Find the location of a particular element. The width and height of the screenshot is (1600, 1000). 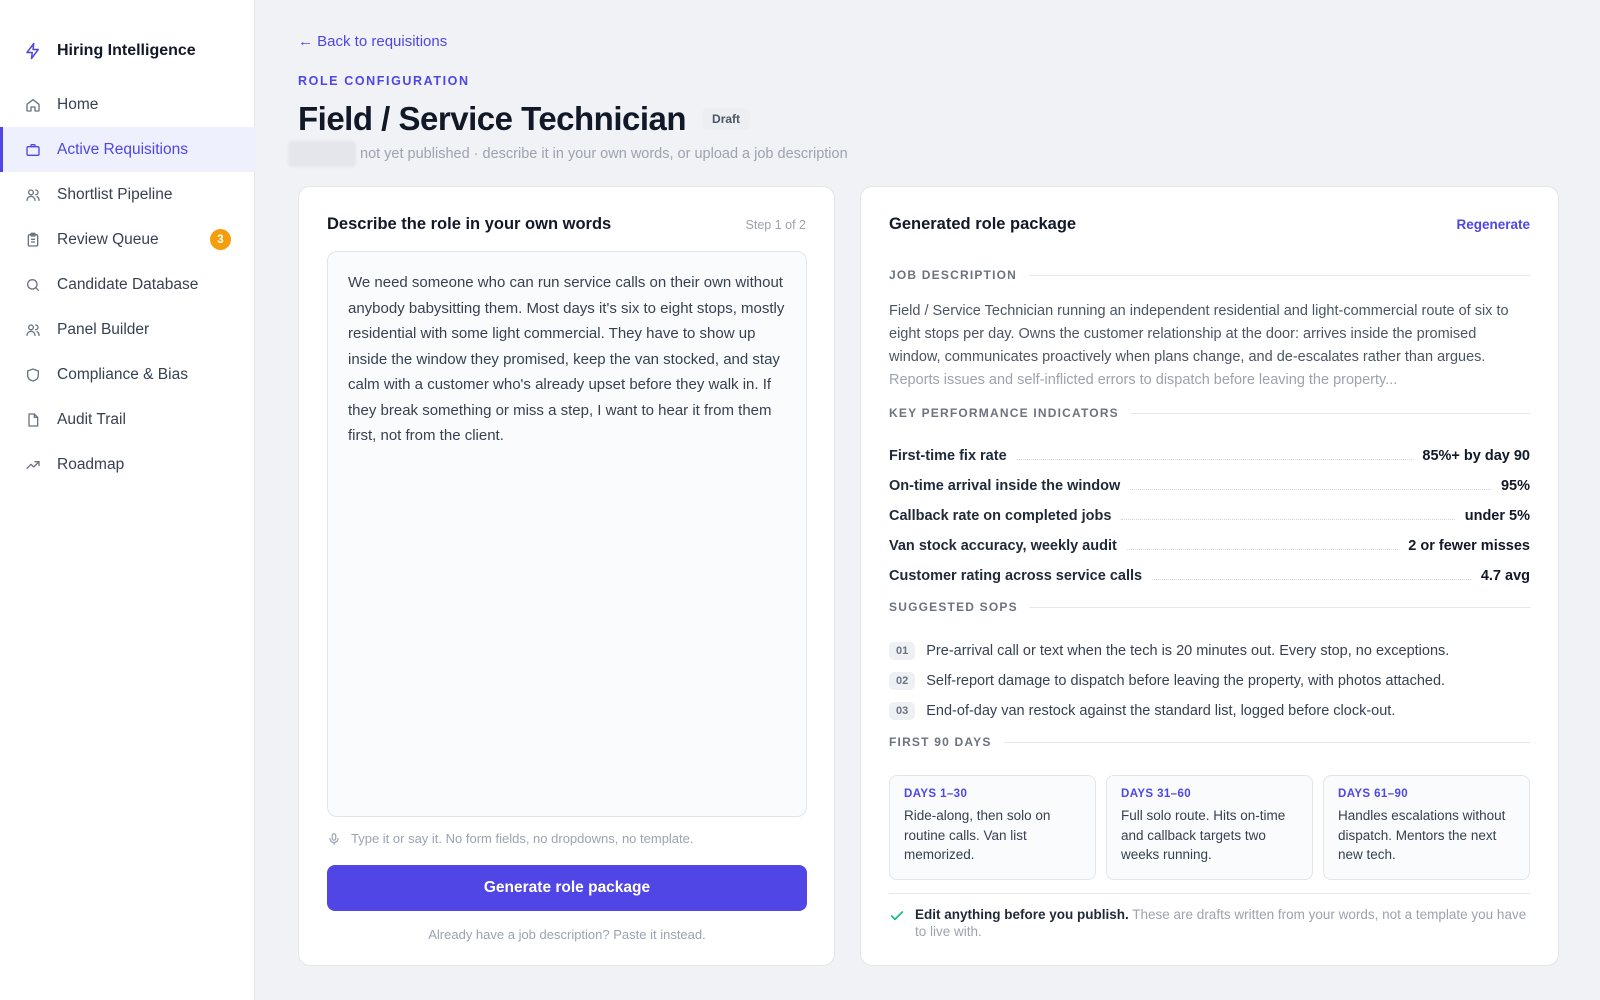

section-label: SUGGESTED SOPS is located at coordinates (953, 607).